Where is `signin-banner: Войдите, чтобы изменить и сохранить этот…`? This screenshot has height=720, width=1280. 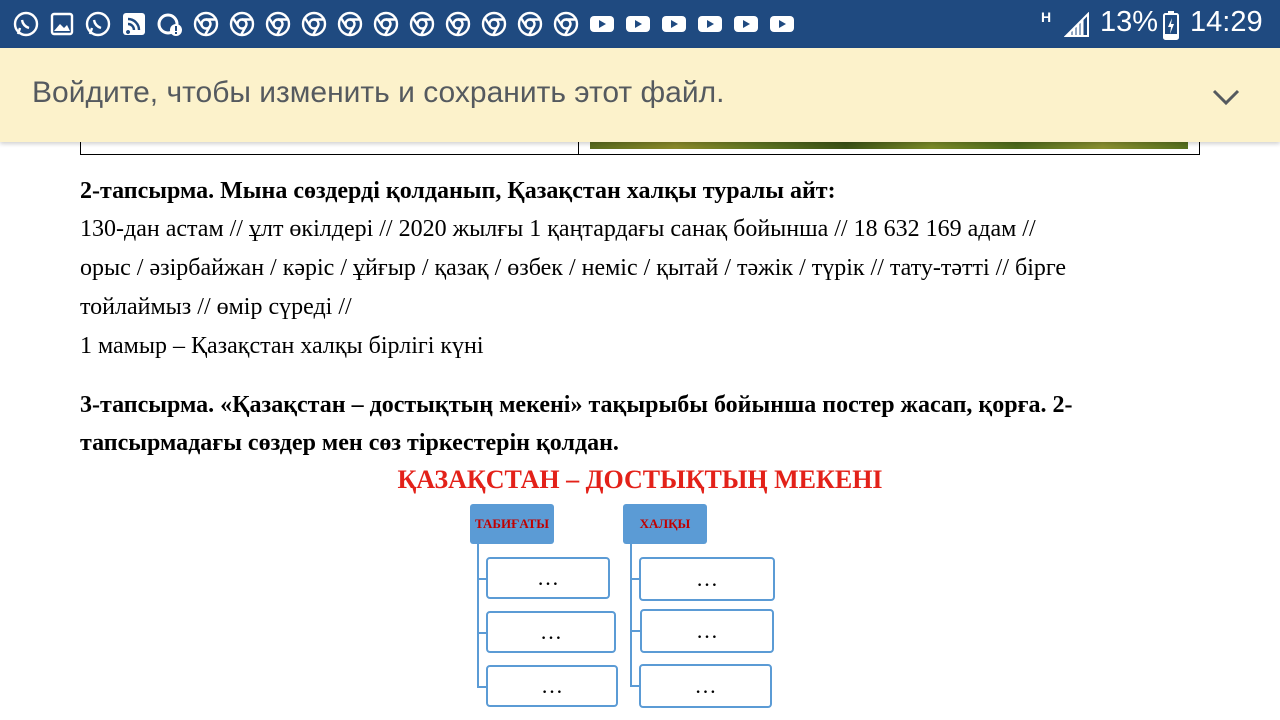 signin-banner: Войдите, чтобы изменить и сохранить этот… is located at coordinates (640, 95).